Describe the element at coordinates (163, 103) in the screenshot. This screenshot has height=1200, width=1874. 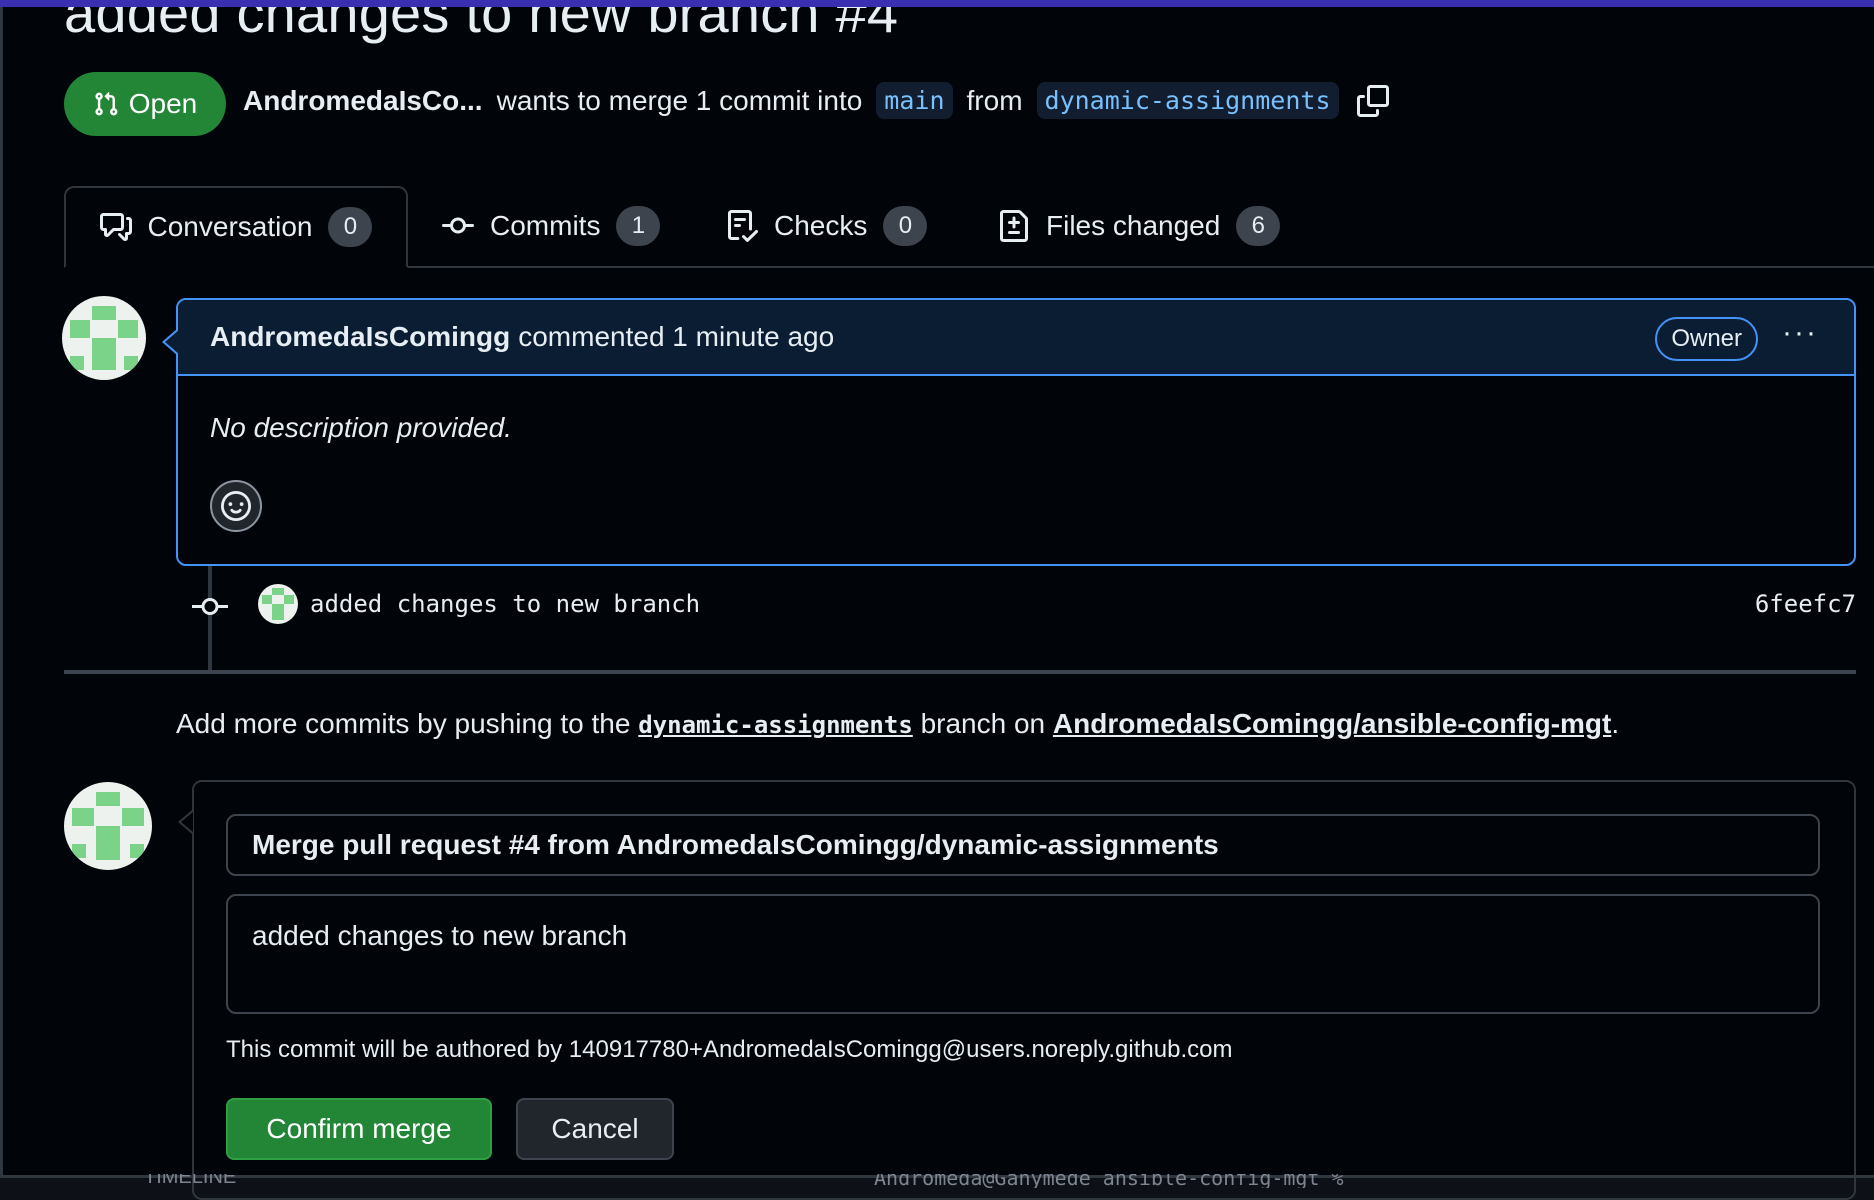
I see `pr-state-label: Open` at that location.